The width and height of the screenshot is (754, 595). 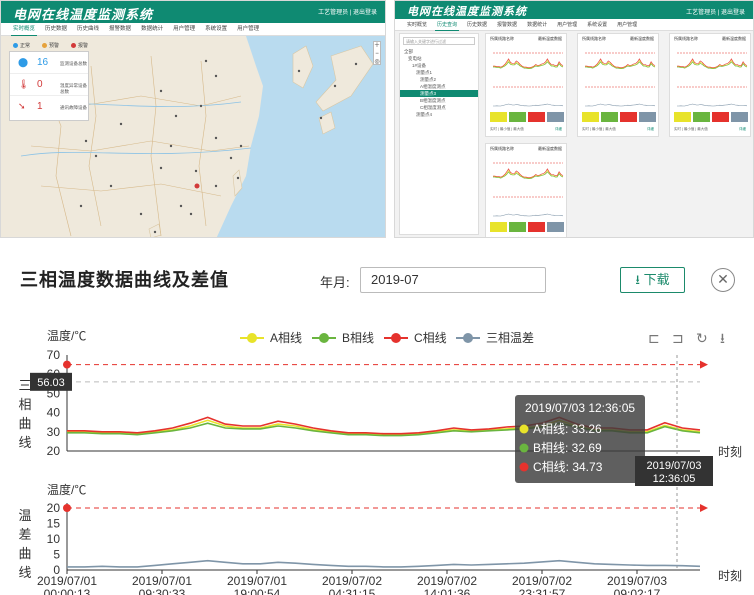 I want to click on close-button: ✕, so click(x=723, y=280).